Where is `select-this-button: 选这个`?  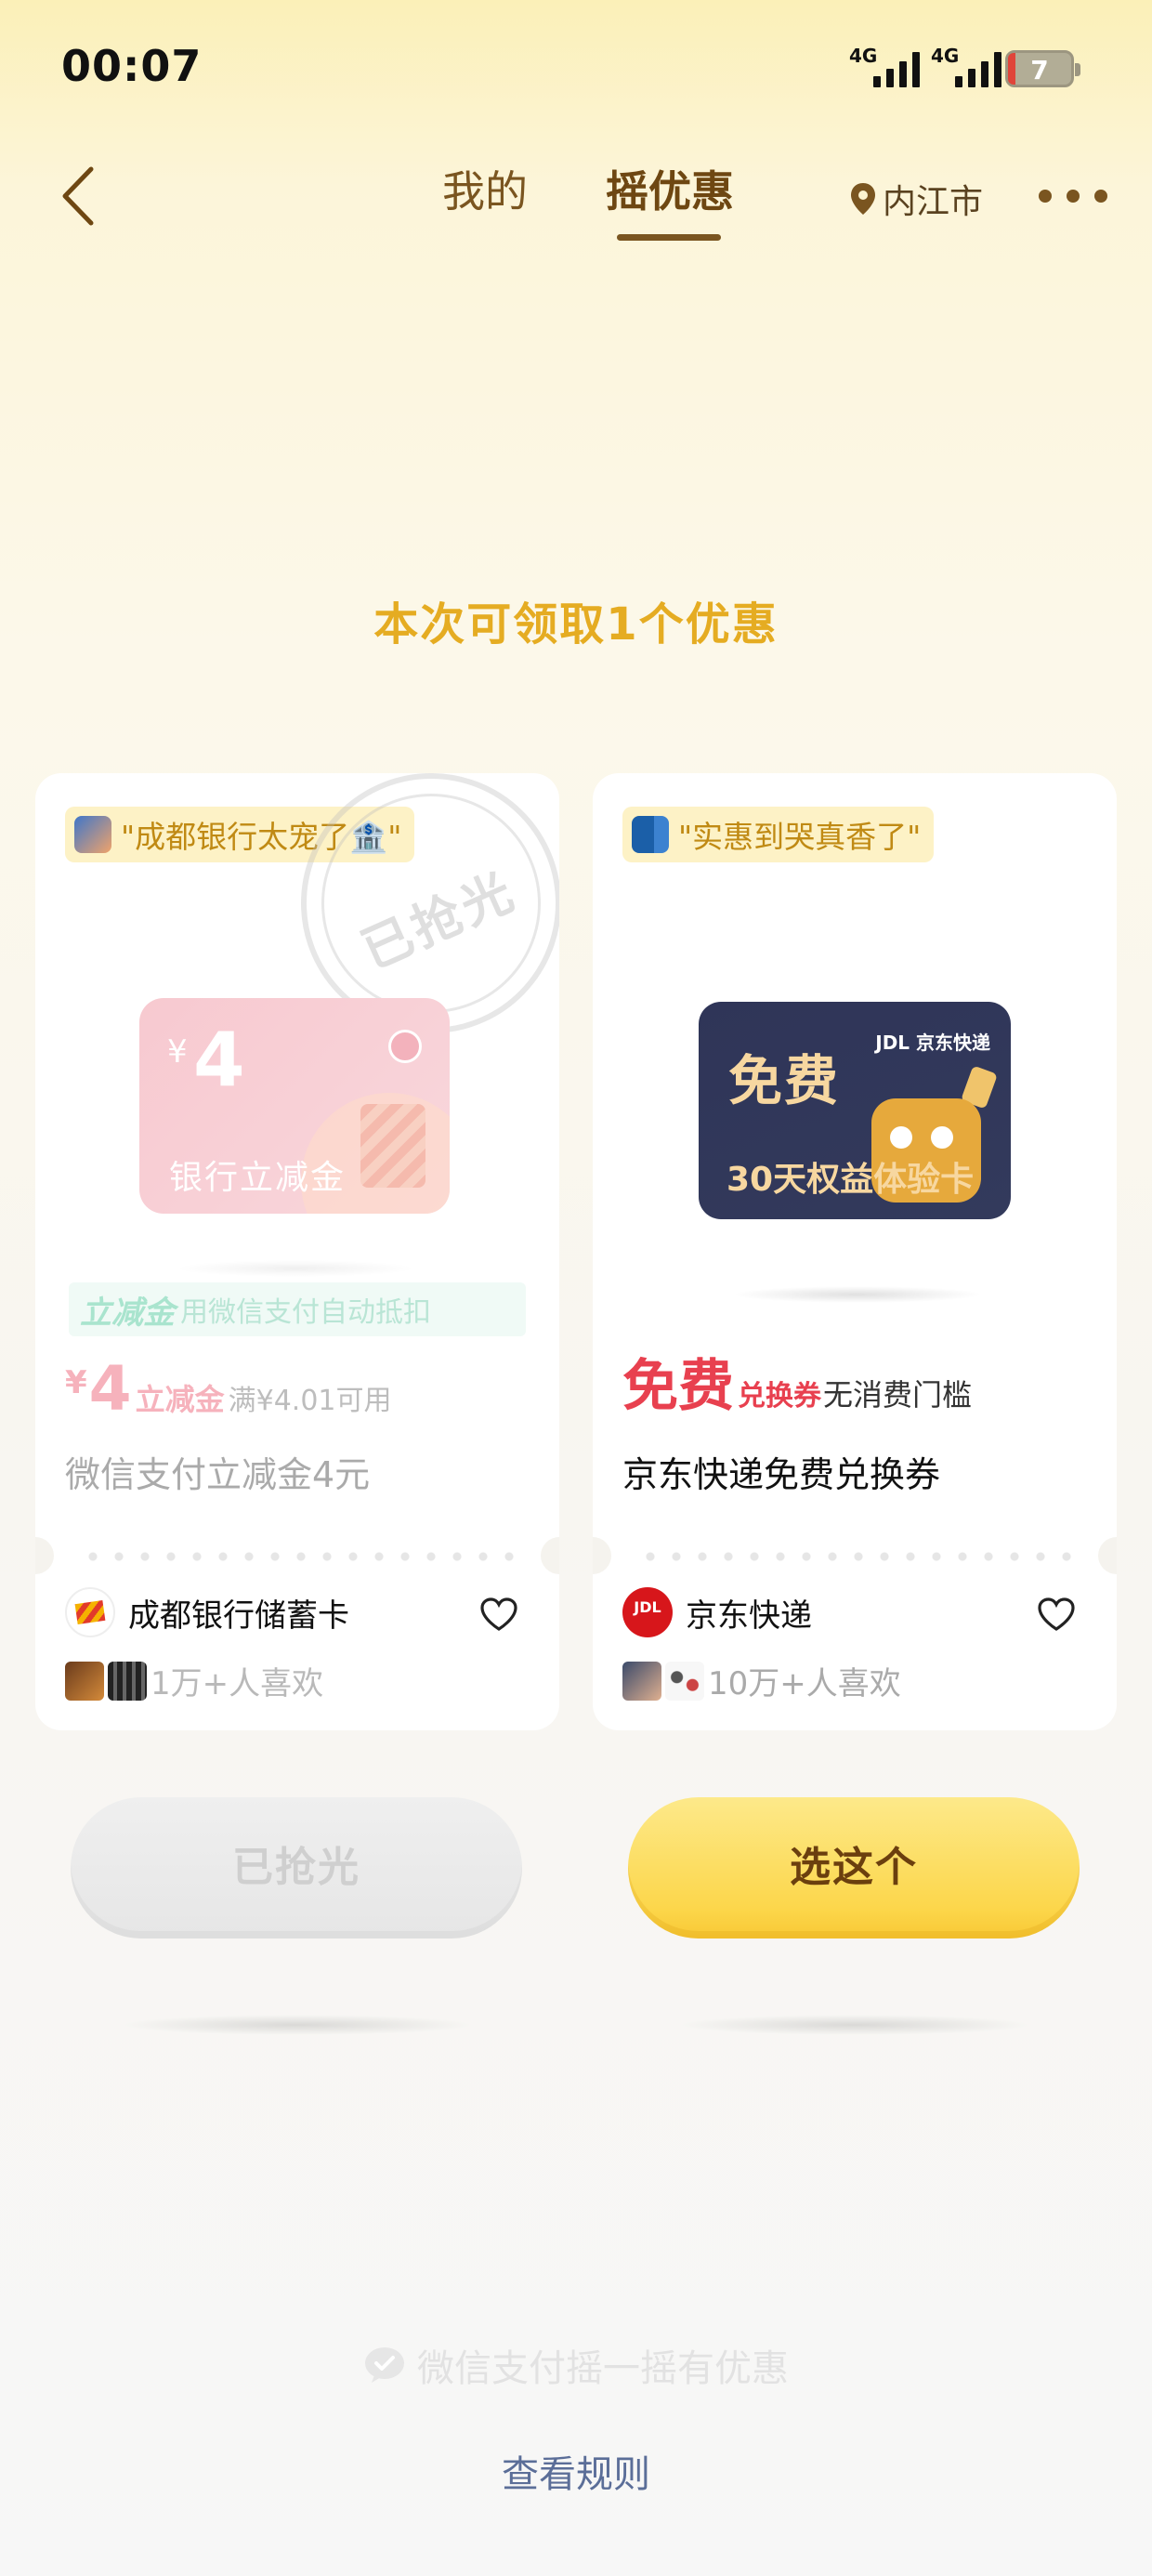 select-this-button: 选这个 is located at coordinates (854, 1868).